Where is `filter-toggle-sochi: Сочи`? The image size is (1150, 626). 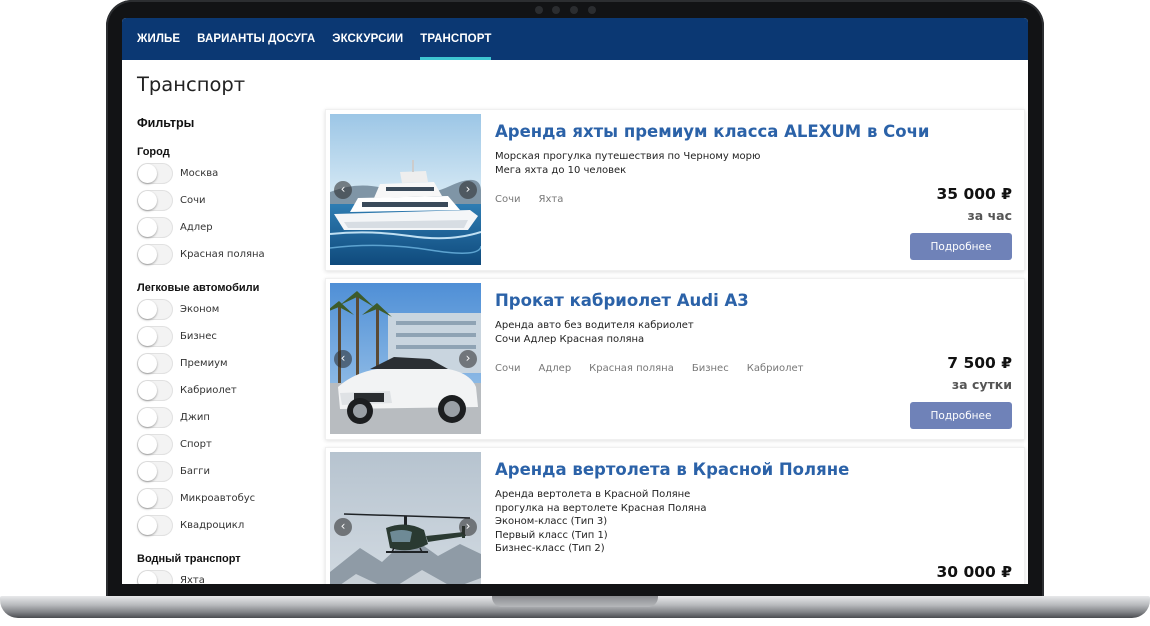 filter-toggle-sochi: Сочи is located at coordinates (227, 200).